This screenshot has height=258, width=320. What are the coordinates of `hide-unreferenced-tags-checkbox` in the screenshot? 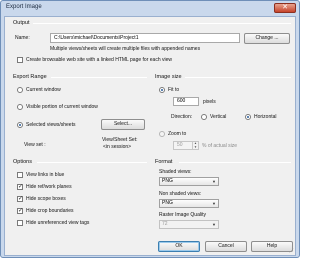 It's located at (20, 223).